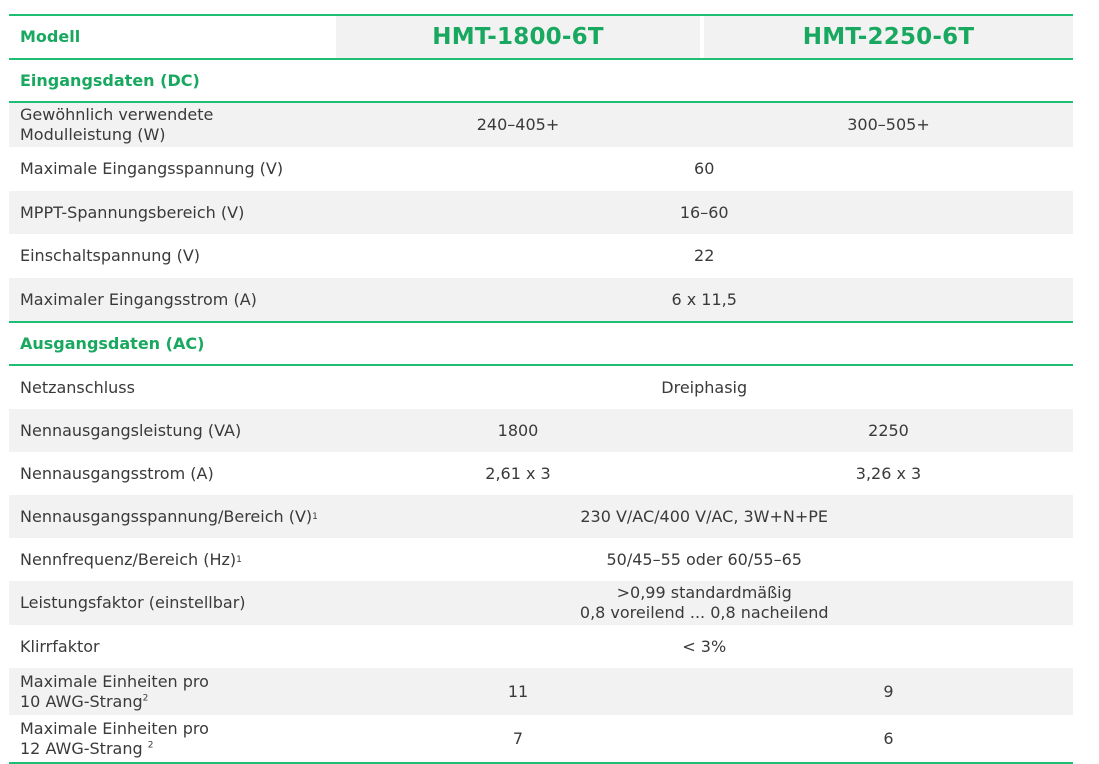  What do you see at coordinates (133, 602) in the screenshot?
I see `row-label: Leistungsfaktor (einstellbar)` at bounding box center [133, 602].